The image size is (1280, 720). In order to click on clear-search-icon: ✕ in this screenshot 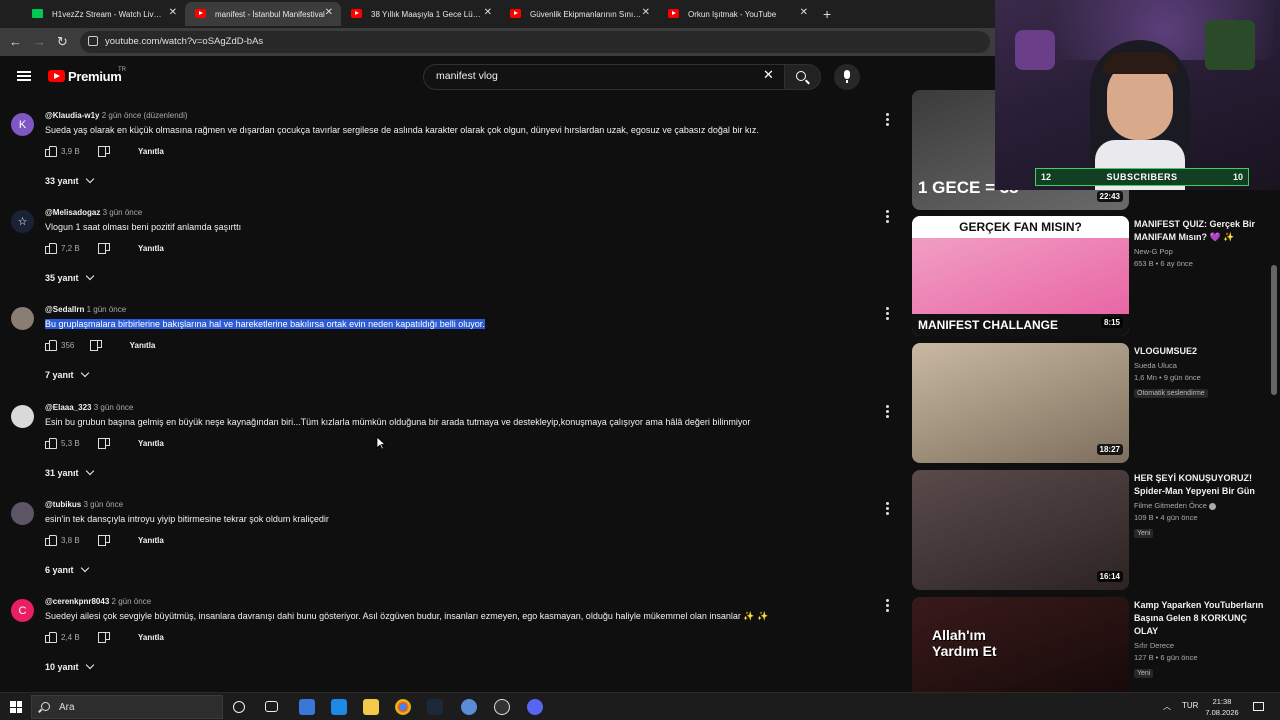, I will do `click(768, 75)`.